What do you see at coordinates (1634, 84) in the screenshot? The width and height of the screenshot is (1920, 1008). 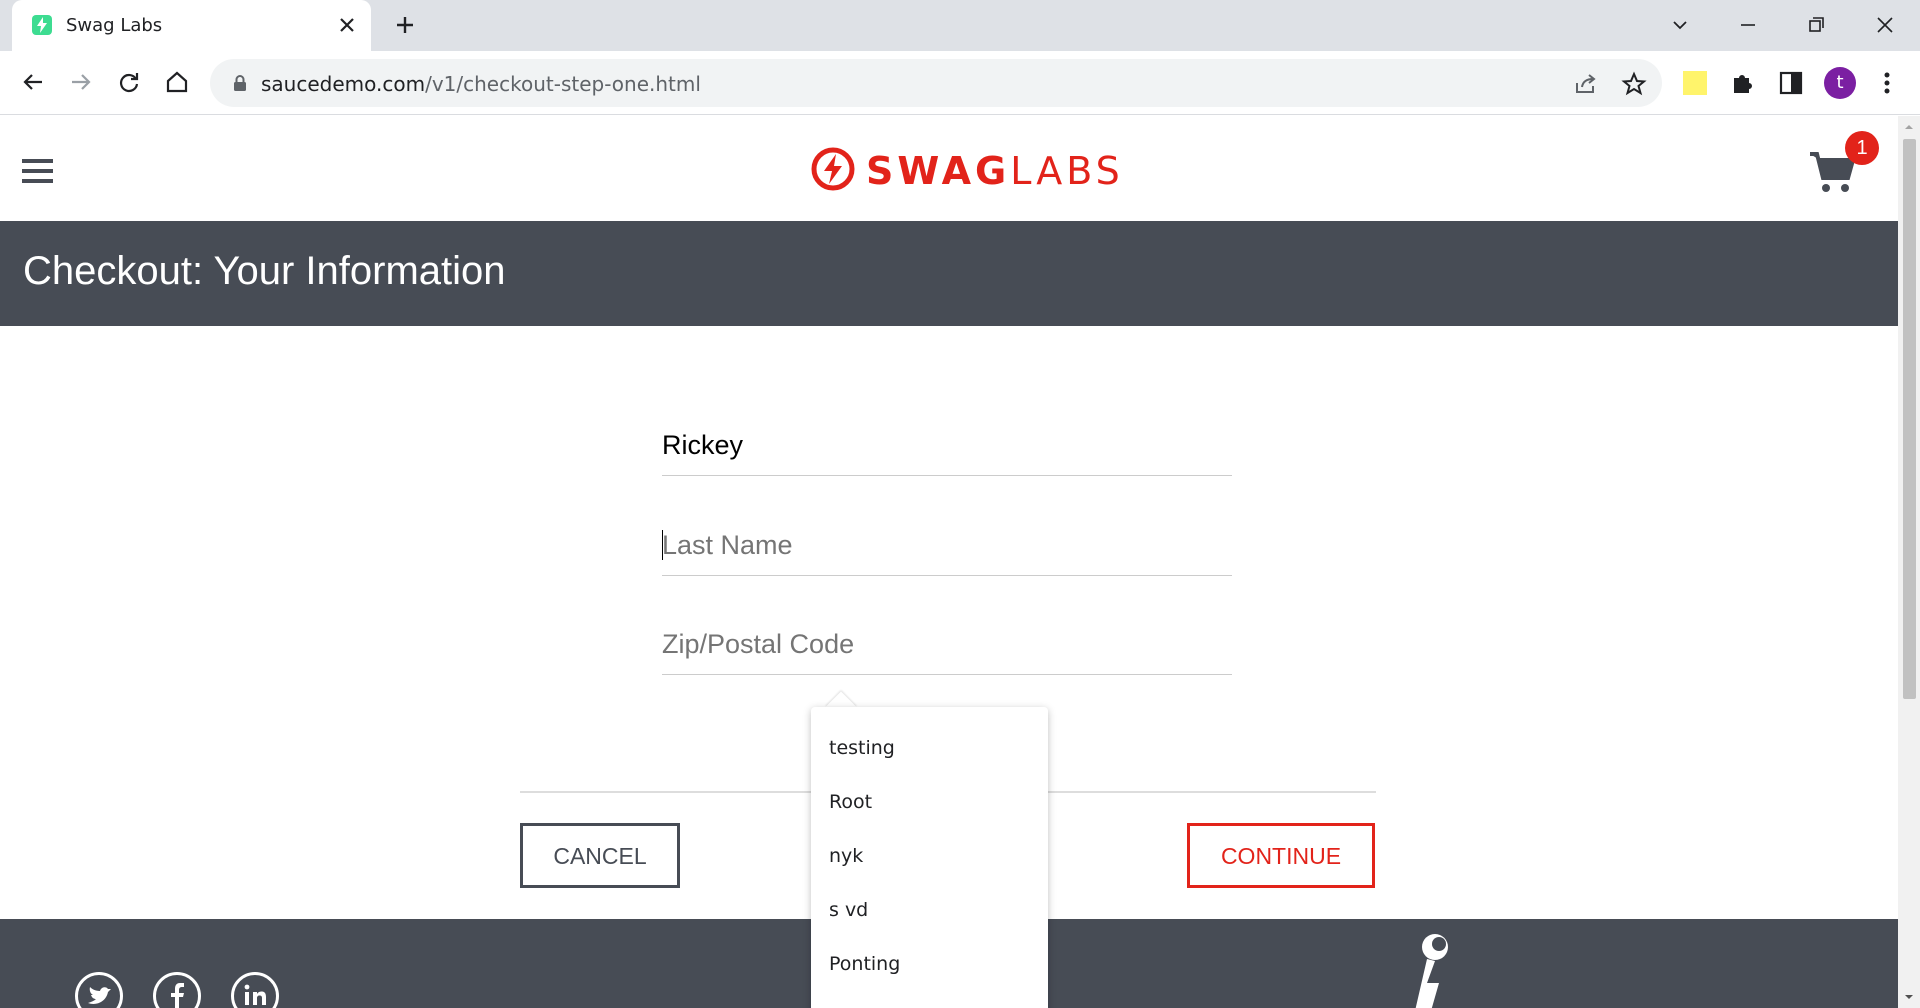 I see `star-icon` at bounding box center [1634, 84].